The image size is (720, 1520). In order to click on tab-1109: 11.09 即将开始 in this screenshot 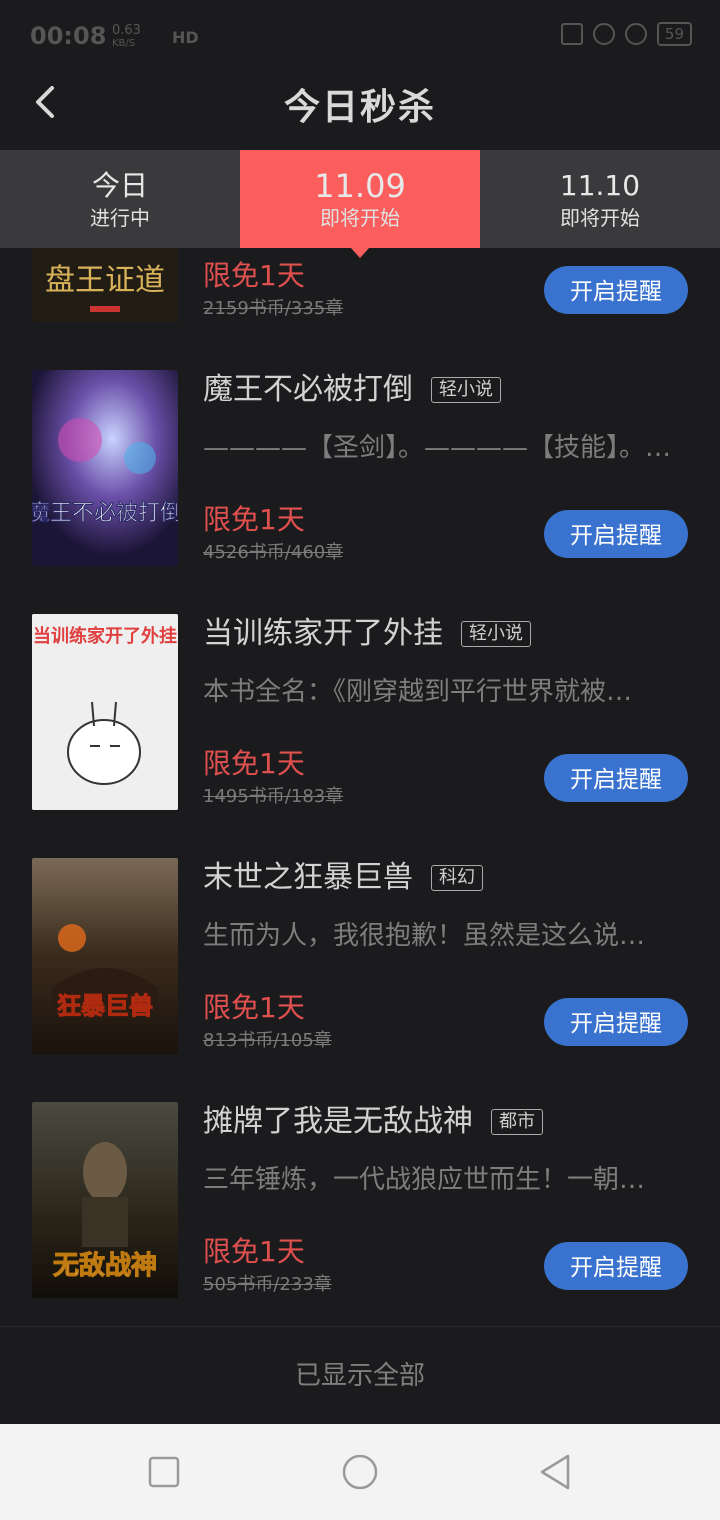, I will do `click(360, 204)`.